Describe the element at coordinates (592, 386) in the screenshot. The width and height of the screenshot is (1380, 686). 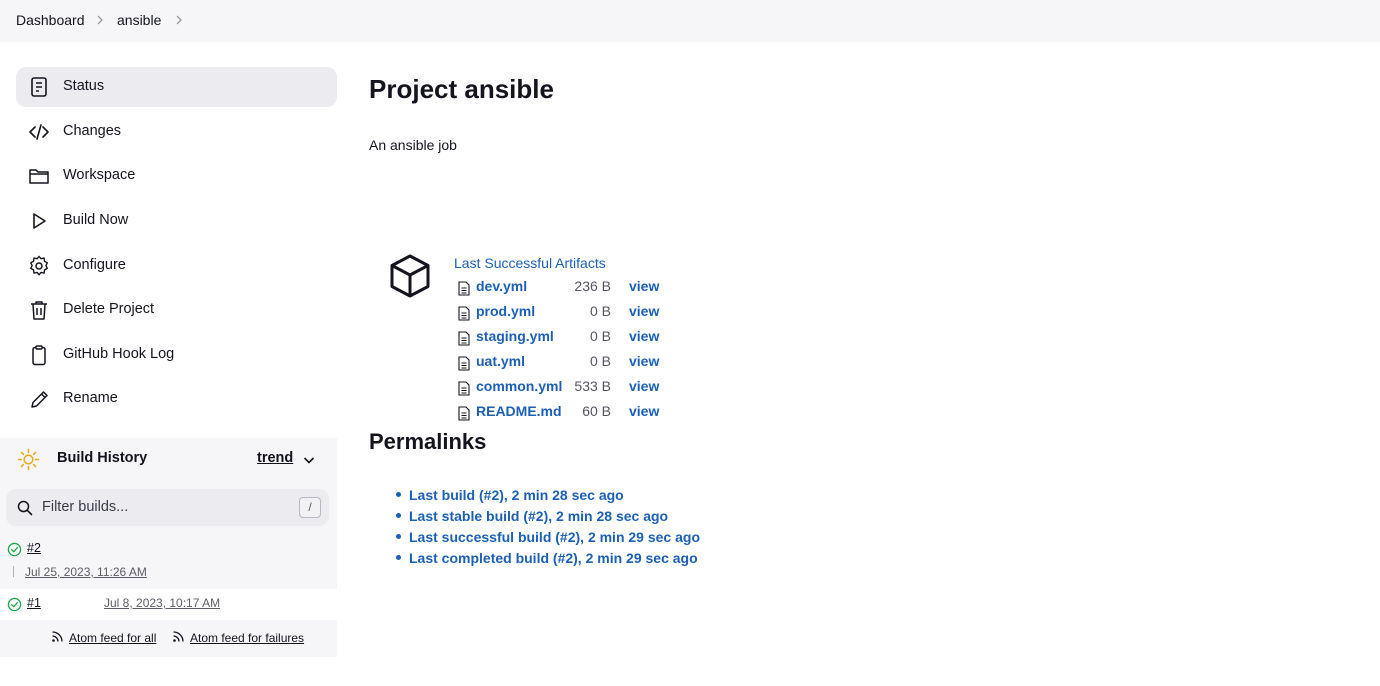
I see `artifact-size: 533 B` at that location.